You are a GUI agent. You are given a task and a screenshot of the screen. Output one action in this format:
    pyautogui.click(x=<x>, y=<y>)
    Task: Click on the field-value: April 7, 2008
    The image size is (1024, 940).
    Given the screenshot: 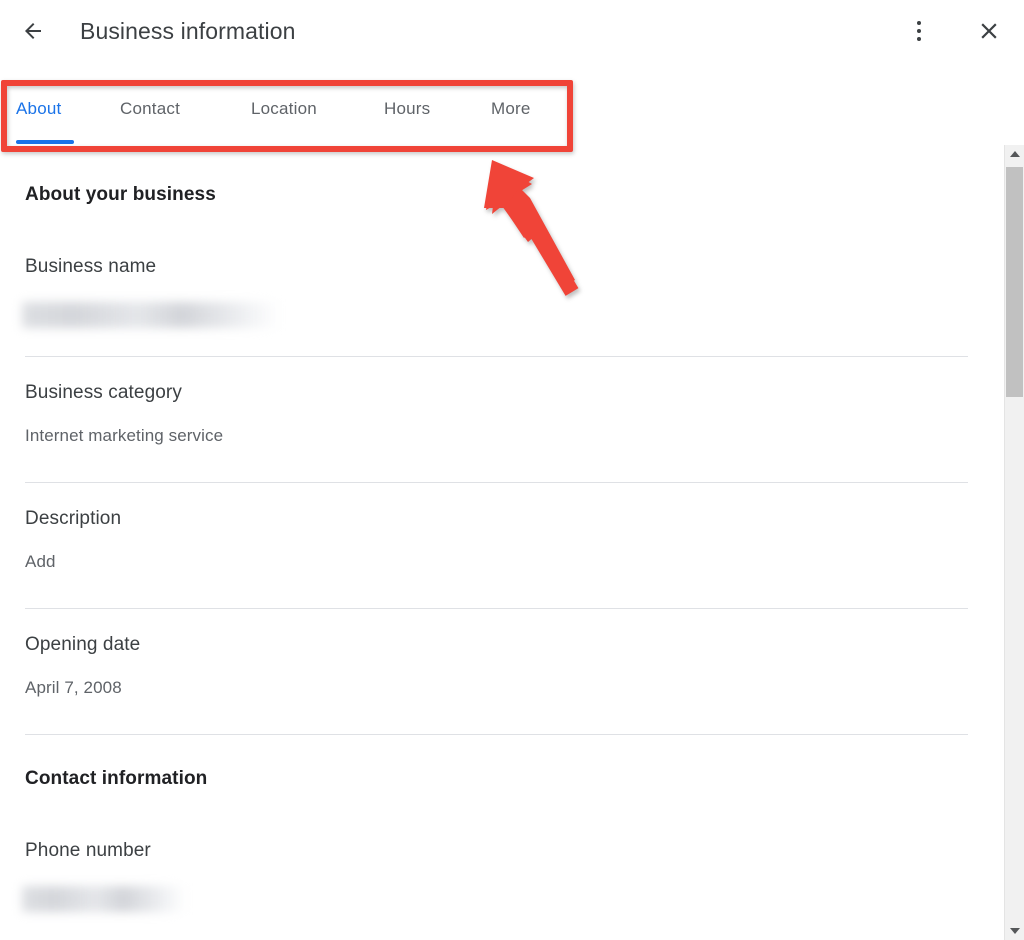 What is the action you would take?
    pyautogui.click(x=73, y=688)
    